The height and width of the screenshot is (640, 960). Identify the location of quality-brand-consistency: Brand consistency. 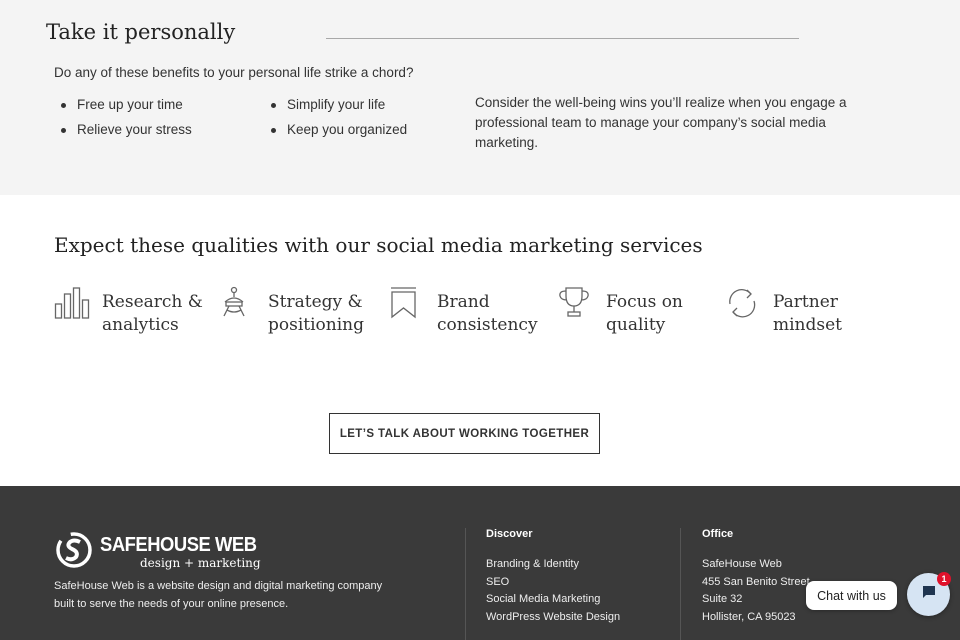
(463, 311).